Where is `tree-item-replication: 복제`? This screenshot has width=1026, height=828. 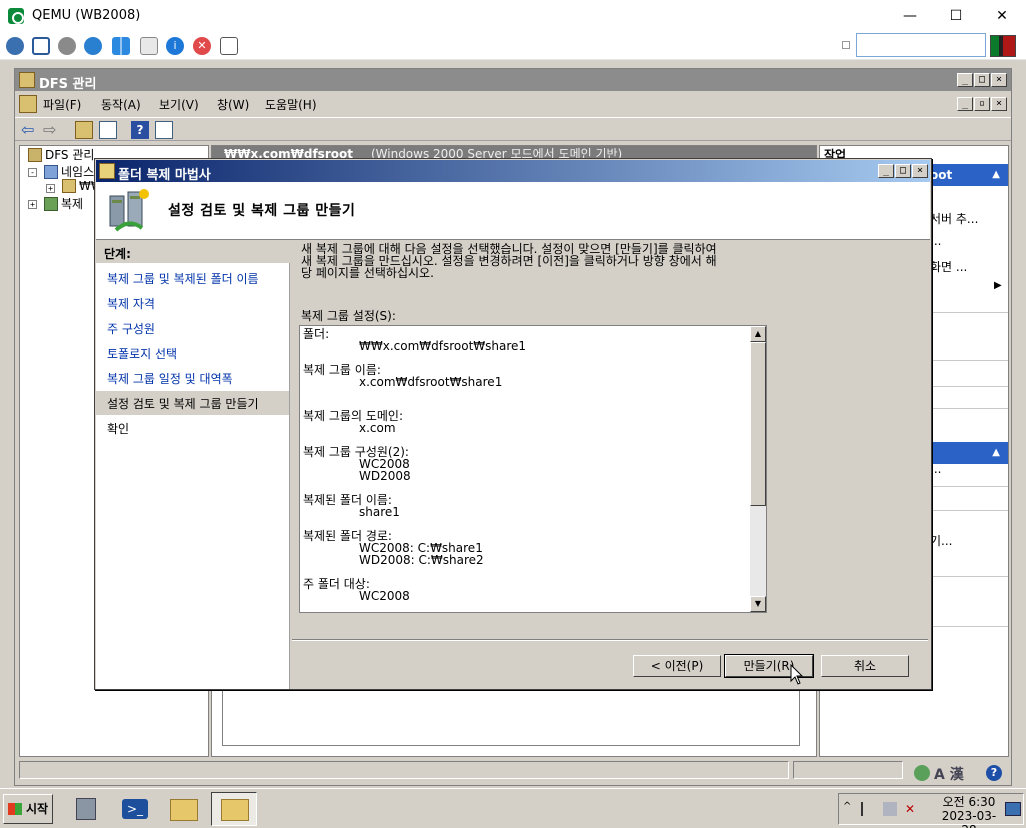
tree-item-replication: 복제 is located at coordinates (63, 203).